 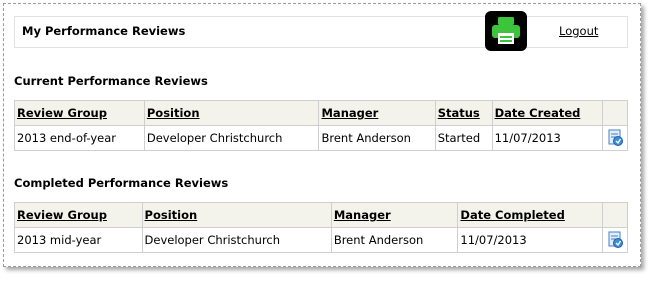 What do you see at coordinates (463, 113) in the screenshot?
I see `column-header-status: Status` at bounding box center [463, 113].